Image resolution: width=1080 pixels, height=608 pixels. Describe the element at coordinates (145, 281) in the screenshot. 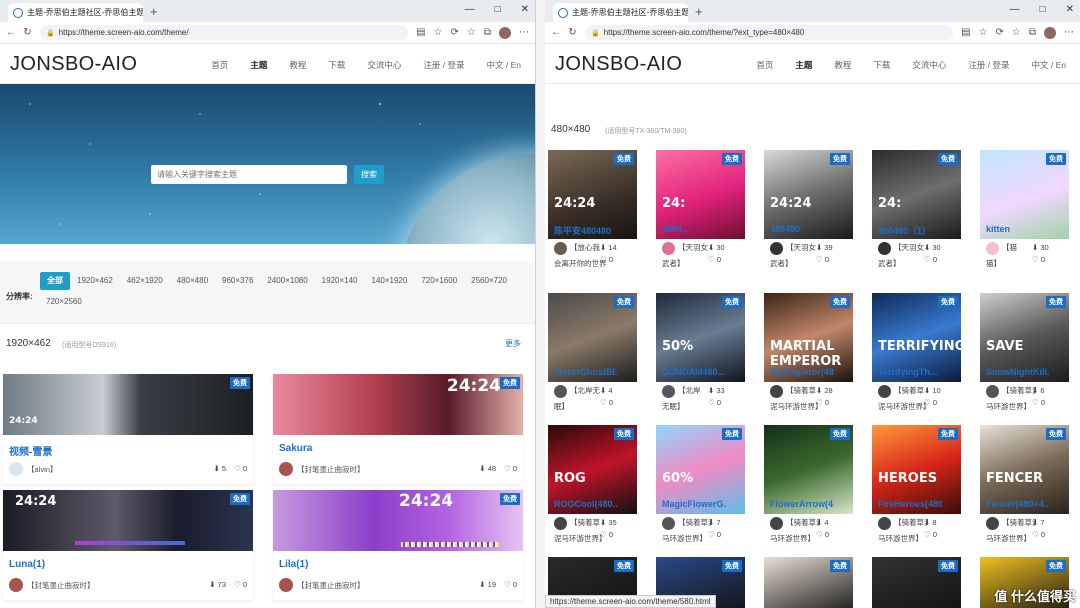

I see `filter-option: 462×1920` at that location.